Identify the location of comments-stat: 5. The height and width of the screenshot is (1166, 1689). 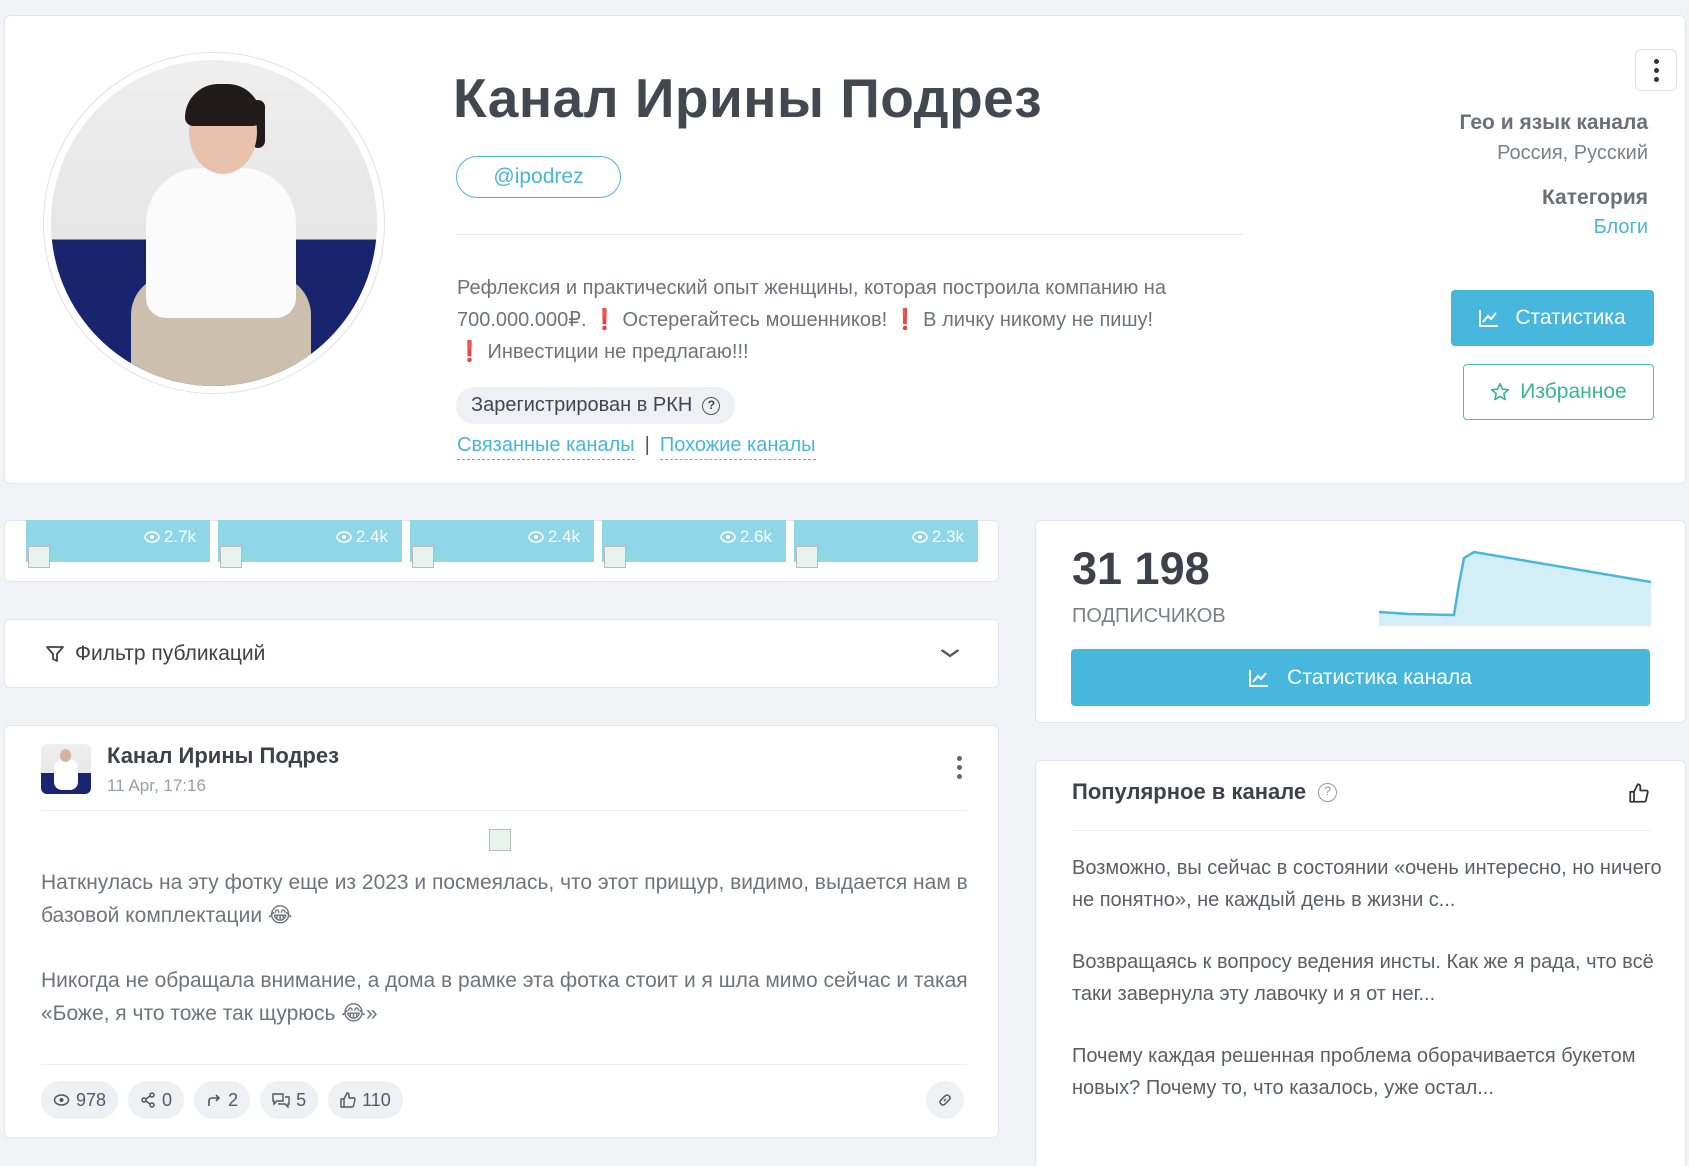
(289, 1100).